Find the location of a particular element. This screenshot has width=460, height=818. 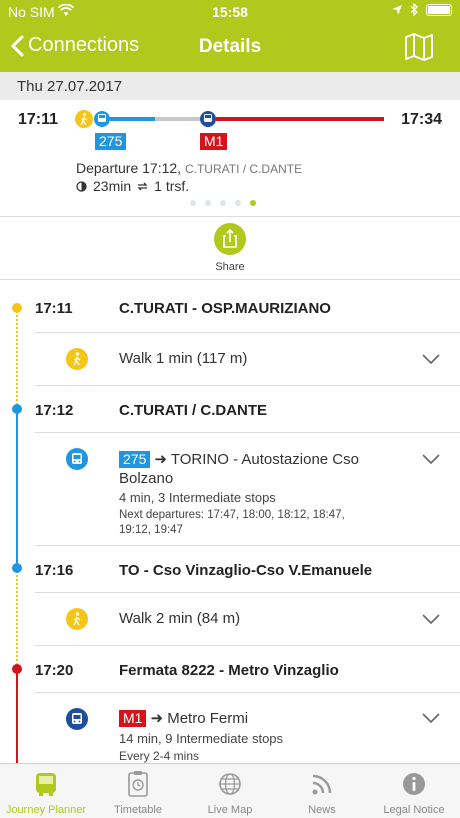

bluetooth-icon is located at coordinates (414, 9).